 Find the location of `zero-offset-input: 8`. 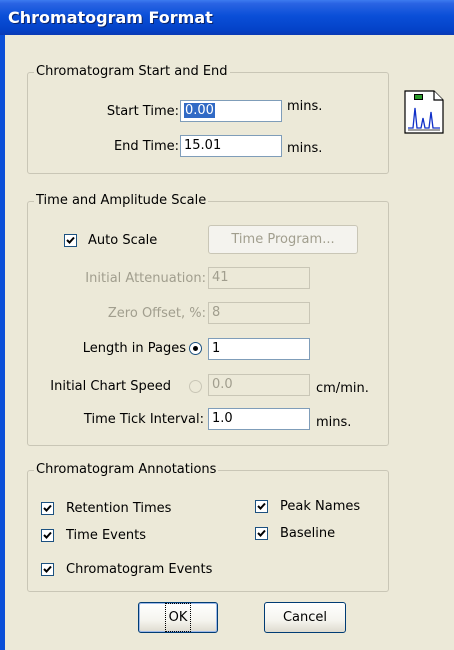

zero-offset-input: 8 is located at coordinates (259, 313).